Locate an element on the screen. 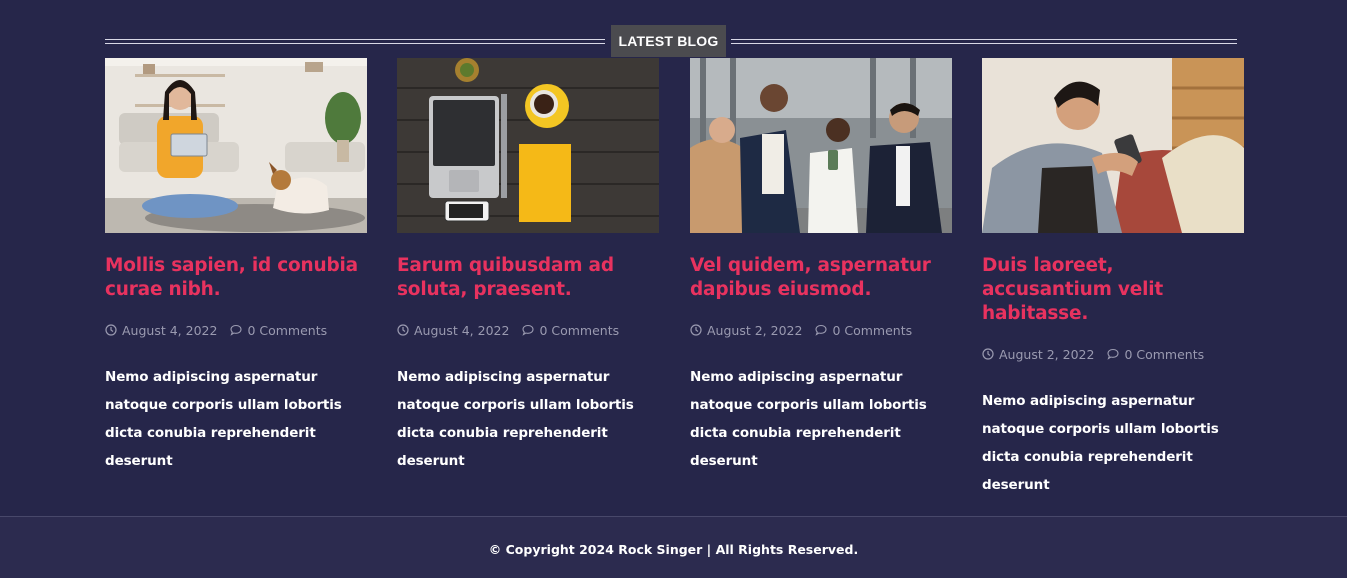  post-title: Vel quidem, aspernatur dapibus eiusmod. is located at coordinates (821, 278).